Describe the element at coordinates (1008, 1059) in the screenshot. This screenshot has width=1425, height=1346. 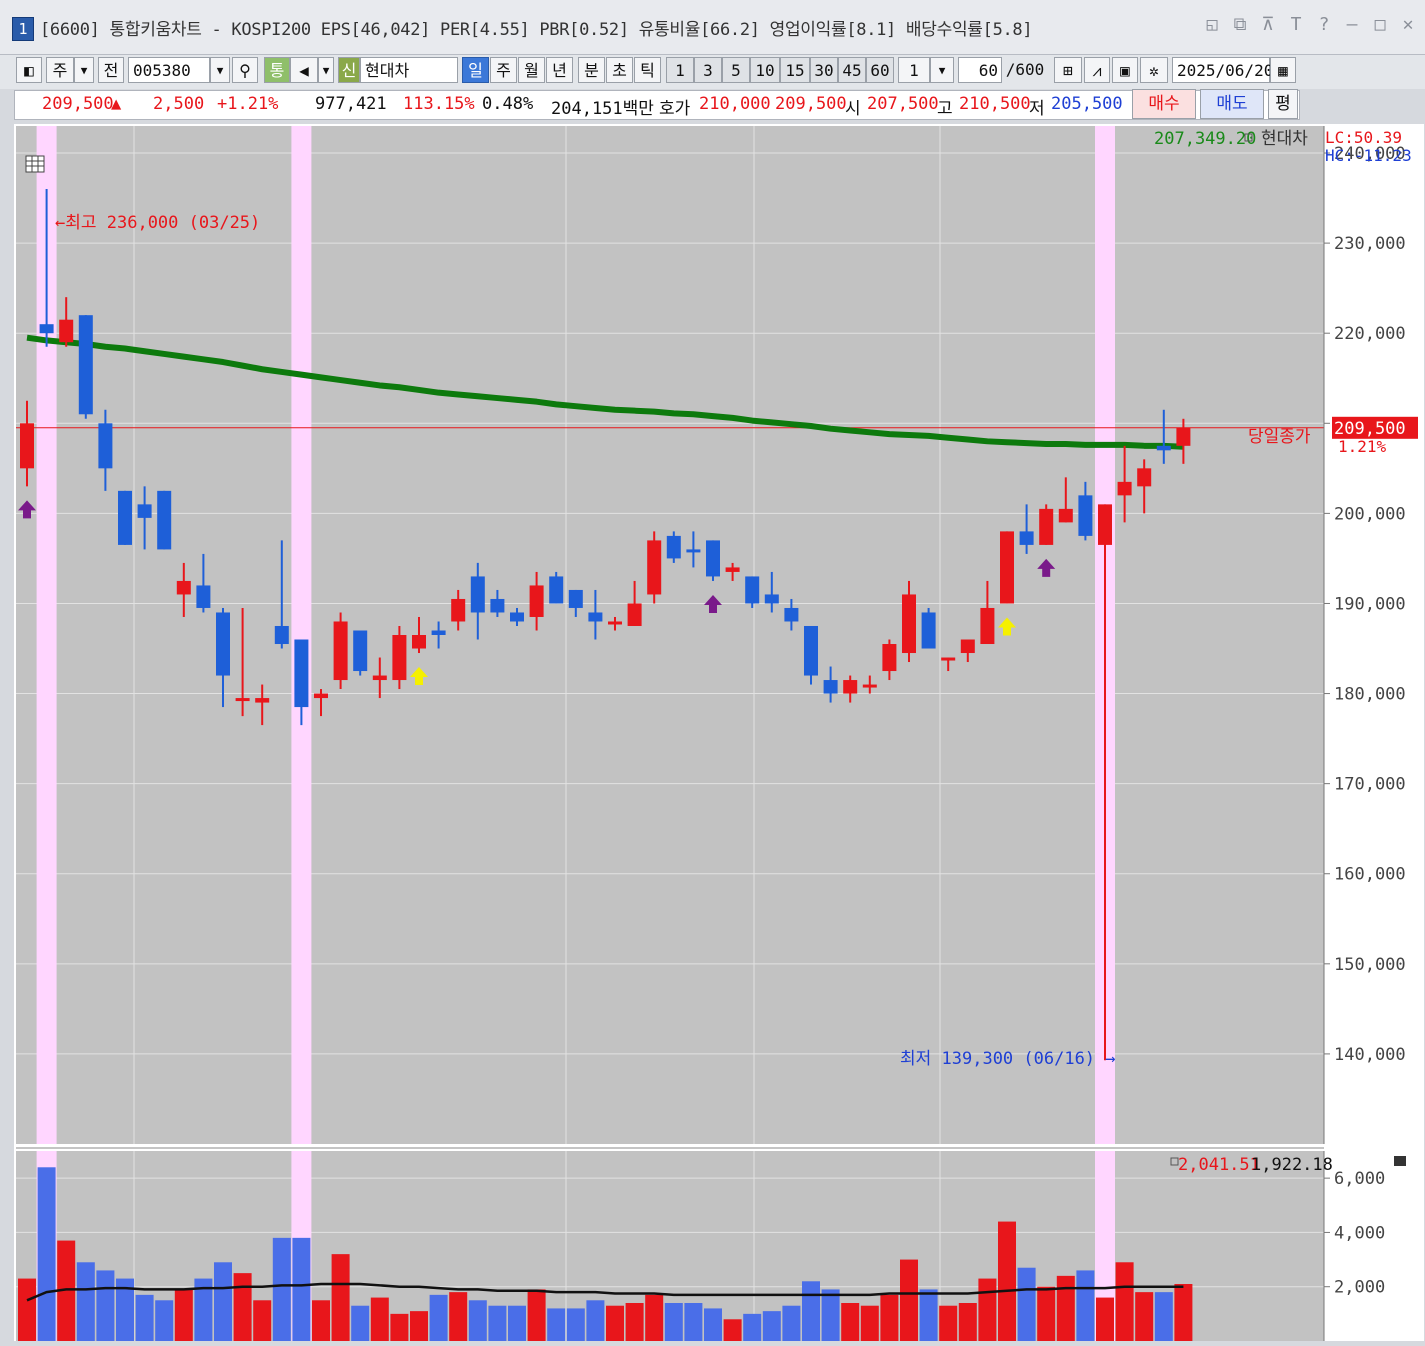
I see `low-annotation: 최저 139,300 (06/16) →` at that location.